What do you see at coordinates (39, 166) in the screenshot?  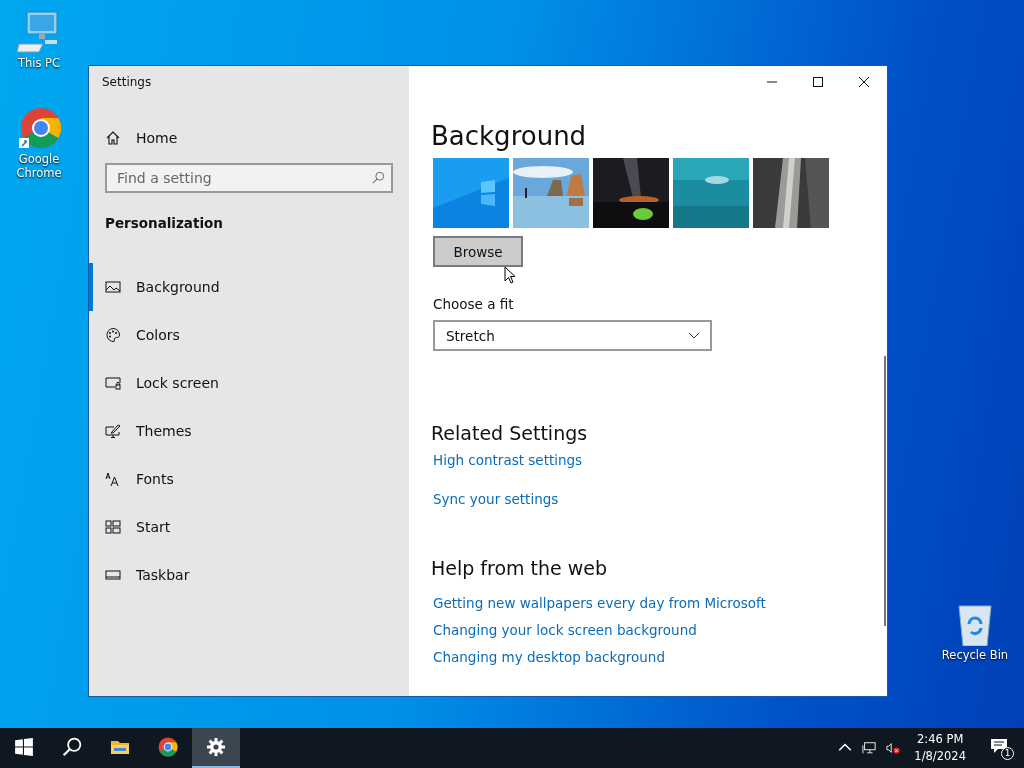 I see `desktop-icon-label: Google Chrome` at bounding box center [39, 166].